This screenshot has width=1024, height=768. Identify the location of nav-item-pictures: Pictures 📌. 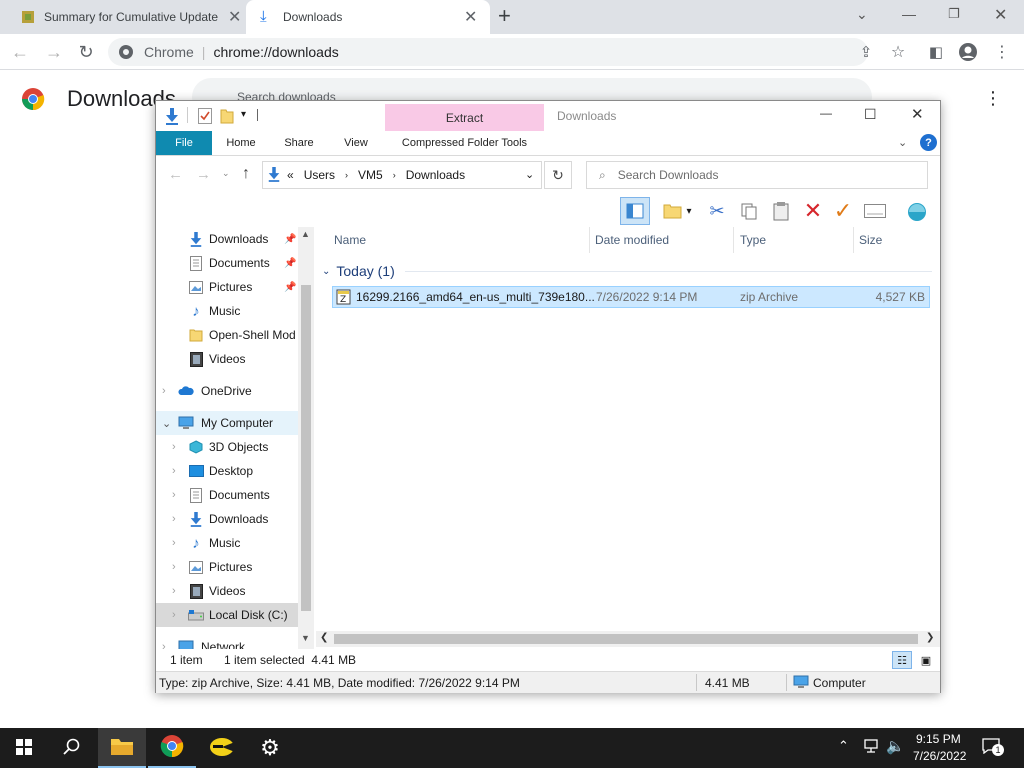
(227, 287).